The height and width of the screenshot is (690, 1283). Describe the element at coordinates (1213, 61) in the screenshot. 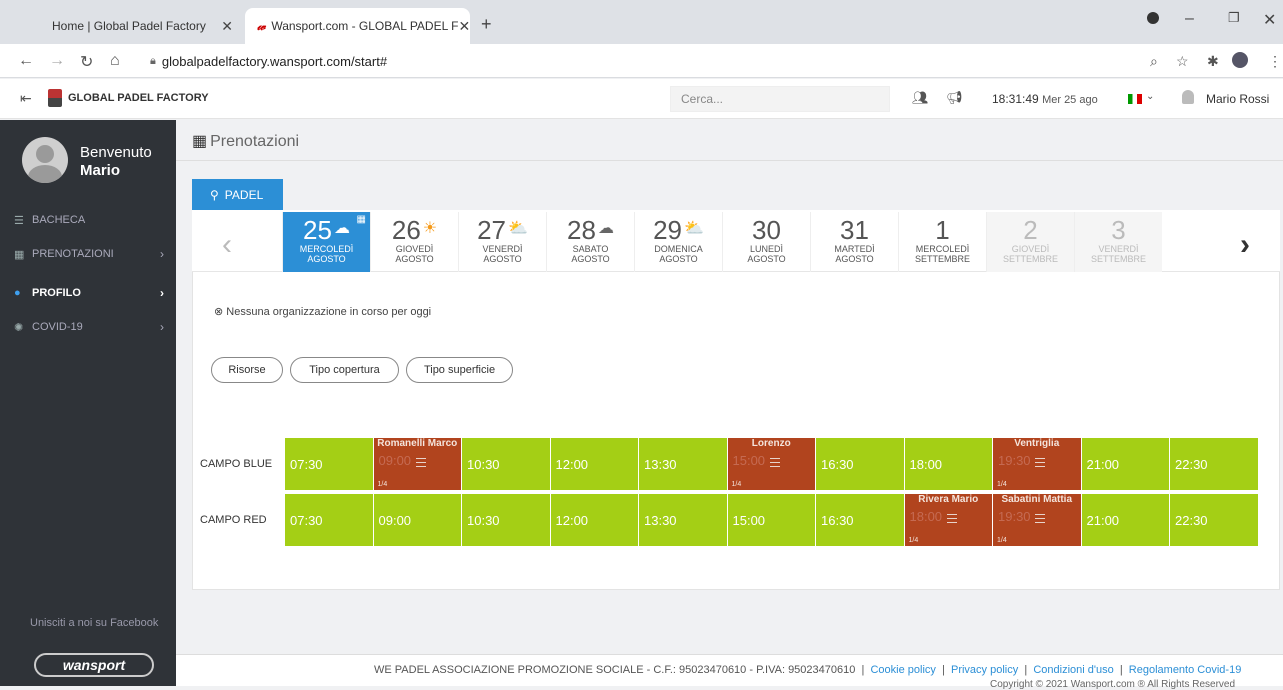

I see `extensions-puzzle-icon: ✱` at that location.